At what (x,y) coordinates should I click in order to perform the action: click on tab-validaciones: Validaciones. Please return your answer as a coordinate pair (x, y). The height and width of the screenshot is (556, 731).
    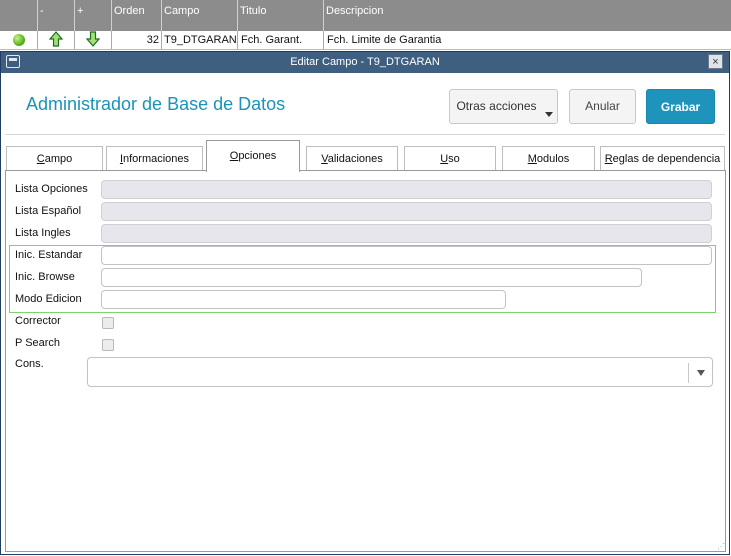
    Looking at the image, I should click on (352, 158).